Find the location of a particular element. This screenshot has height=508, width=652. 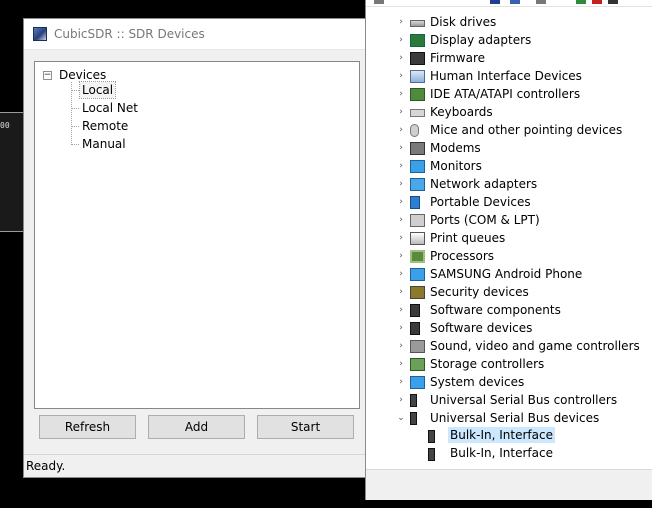

device-category-row: › Print queues is located at coordinates (509, 238).